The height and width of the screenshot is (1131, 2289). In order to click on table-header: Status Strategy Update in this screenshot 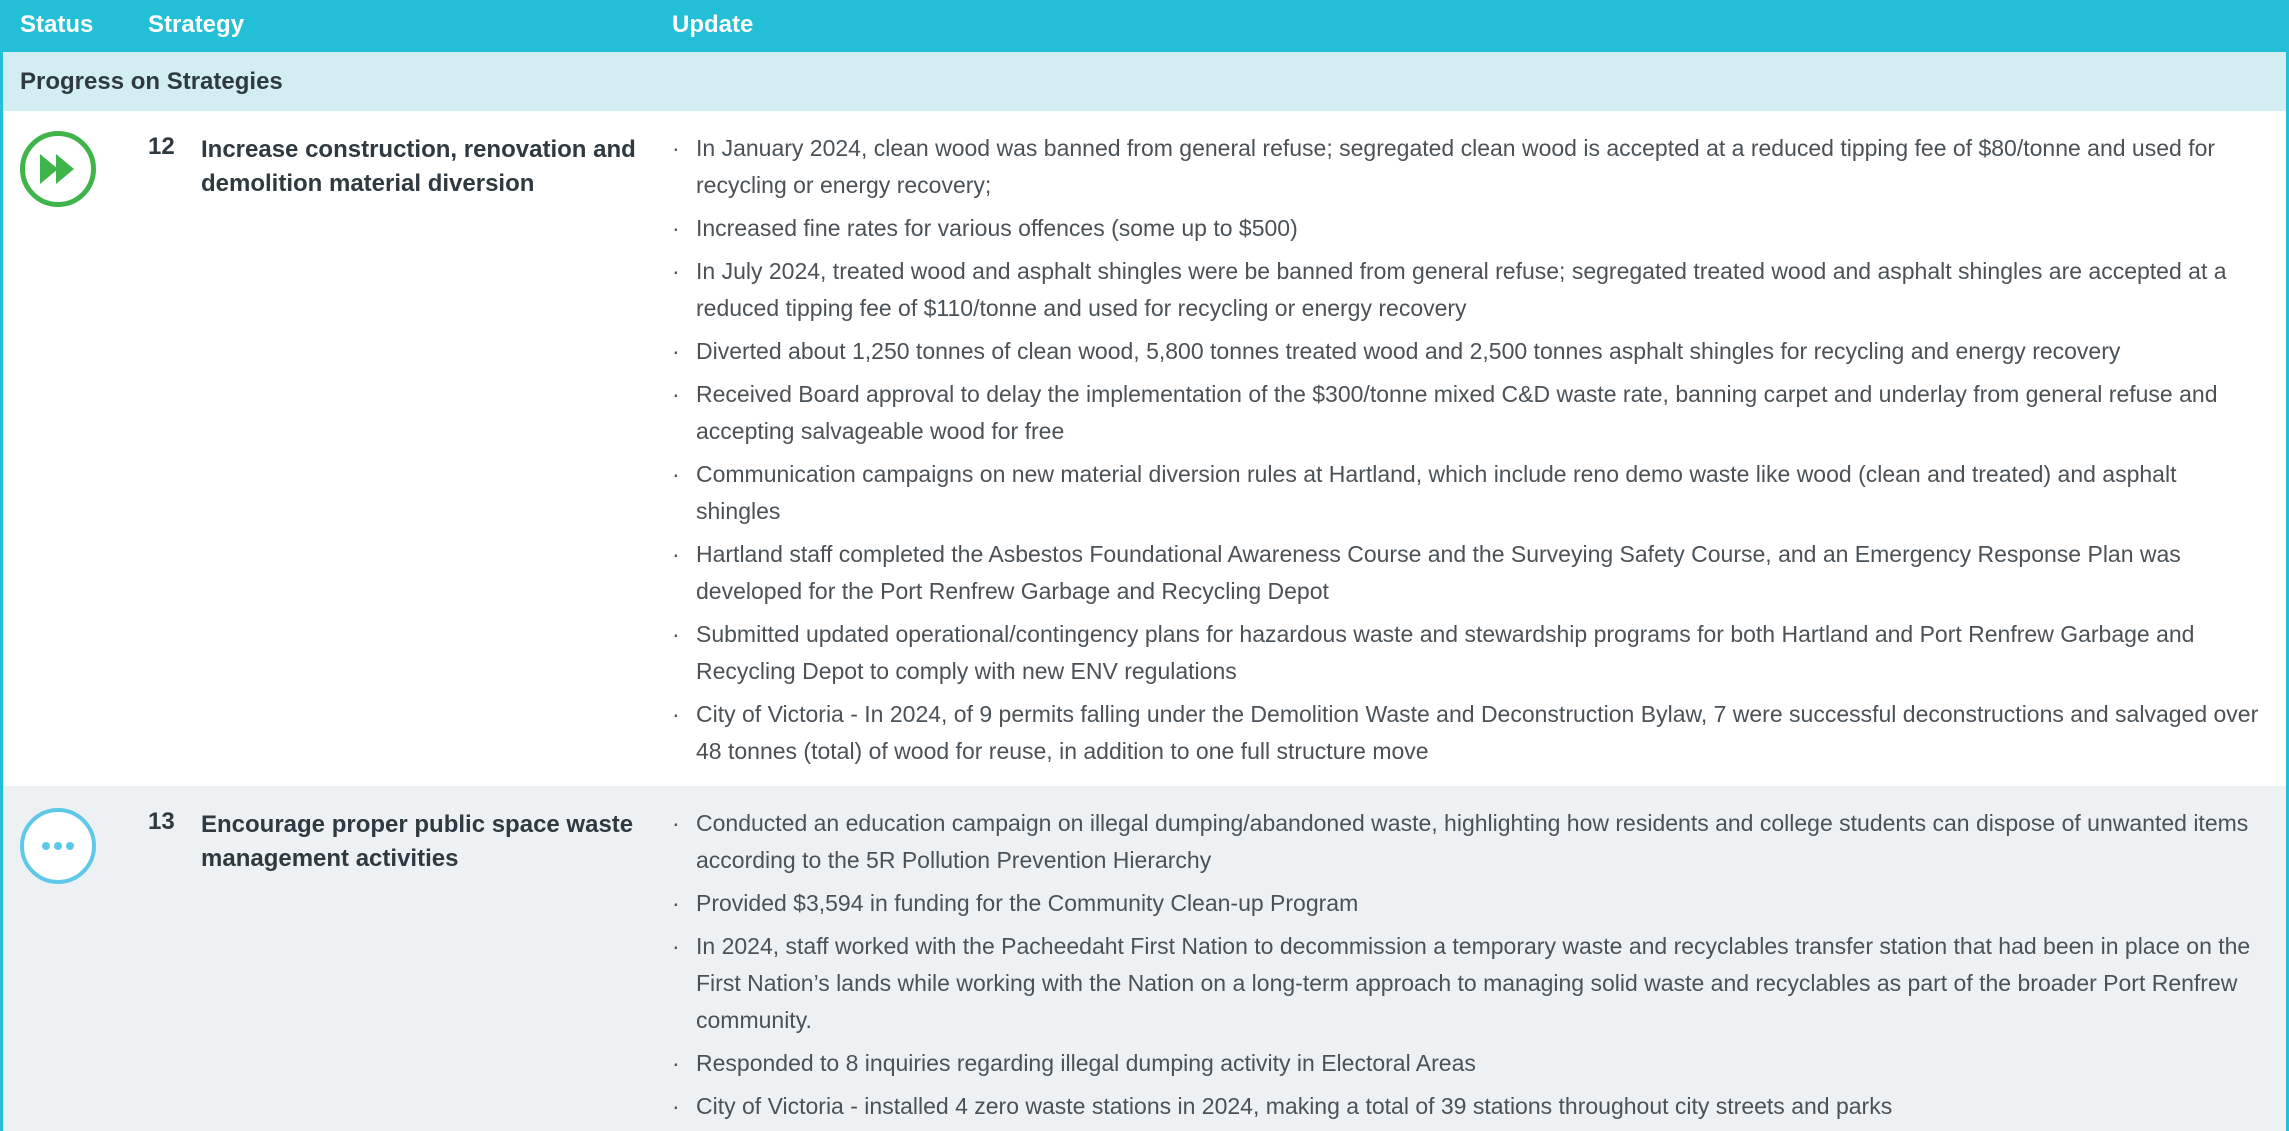, I will do `click(1144, 26)`.